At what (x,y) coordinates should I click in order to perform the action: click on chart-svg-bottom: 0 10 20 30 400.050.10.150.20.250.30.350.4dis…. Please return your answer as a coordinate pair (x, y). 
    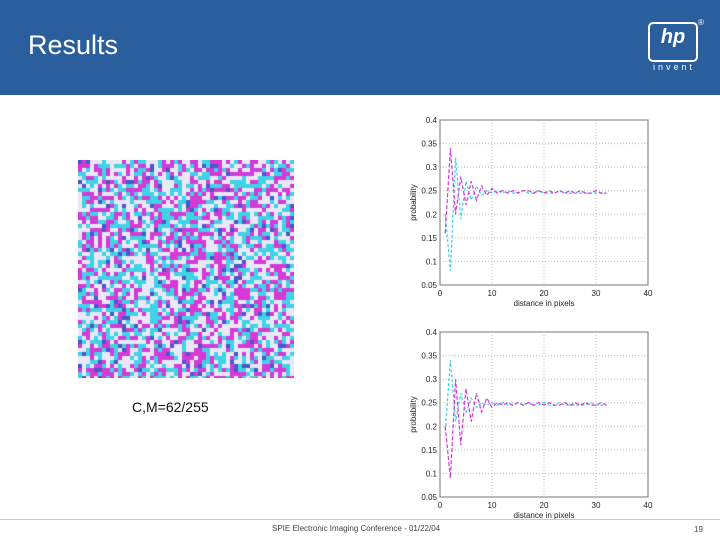
    Looking at the image, I should click on (531, 424).